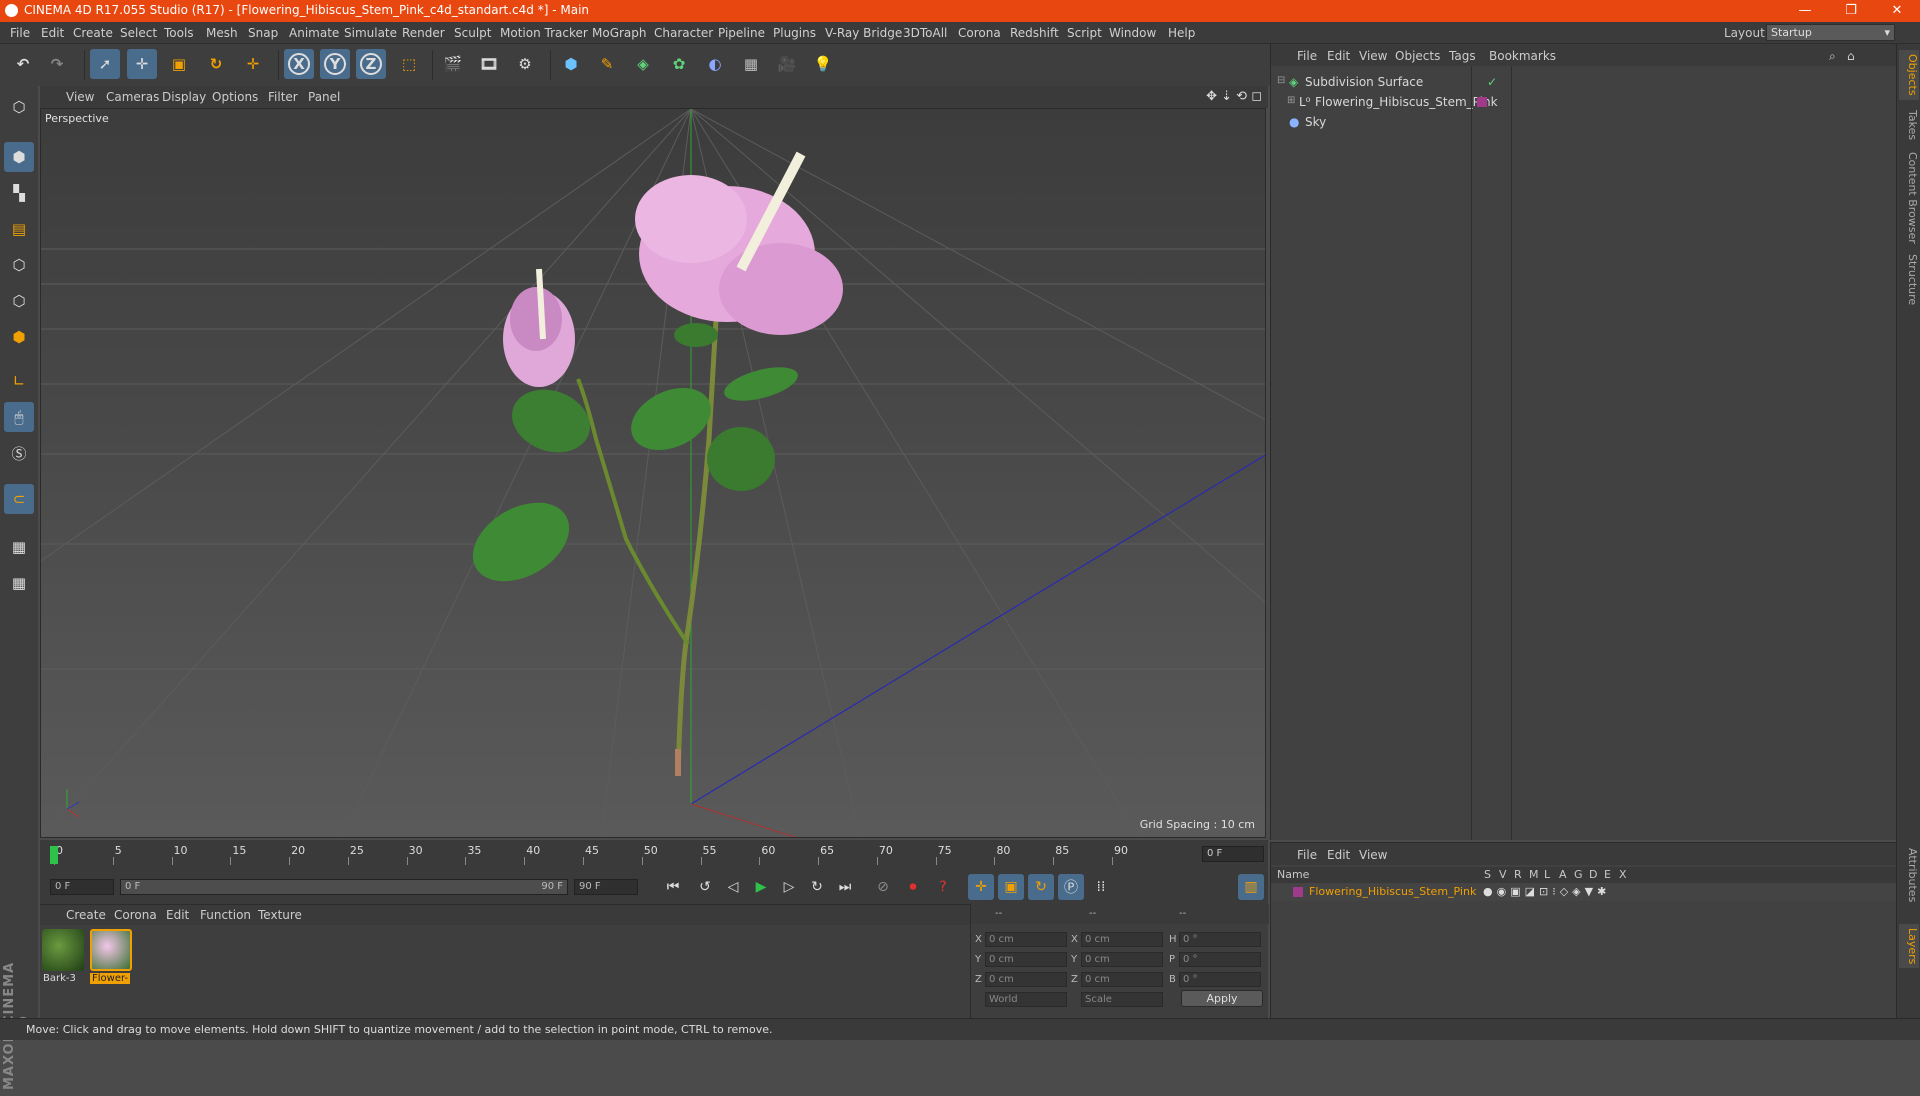 This screenshot has width=1920, height=1096. I want to click on obj-menu-view: View, so click(1373, 56).